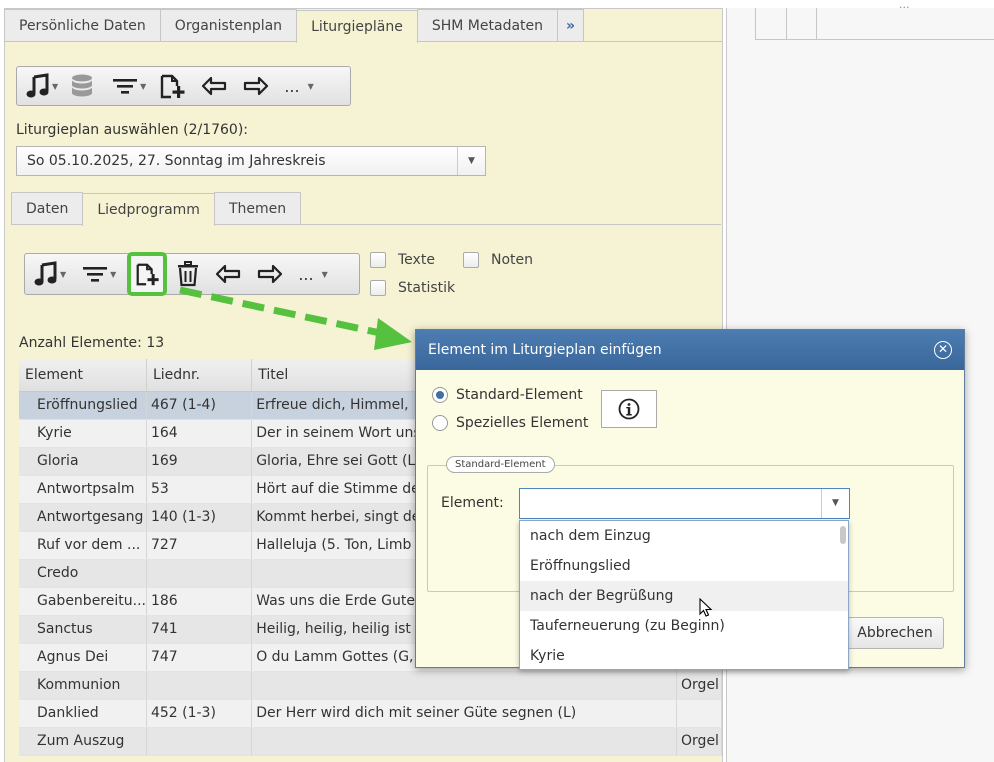 This screenshot has height=762, width=994. What do you see at coordinates (199, 433) in the screenshot?
I see `cell-liednr: 164` at bounding box center [199, 433].